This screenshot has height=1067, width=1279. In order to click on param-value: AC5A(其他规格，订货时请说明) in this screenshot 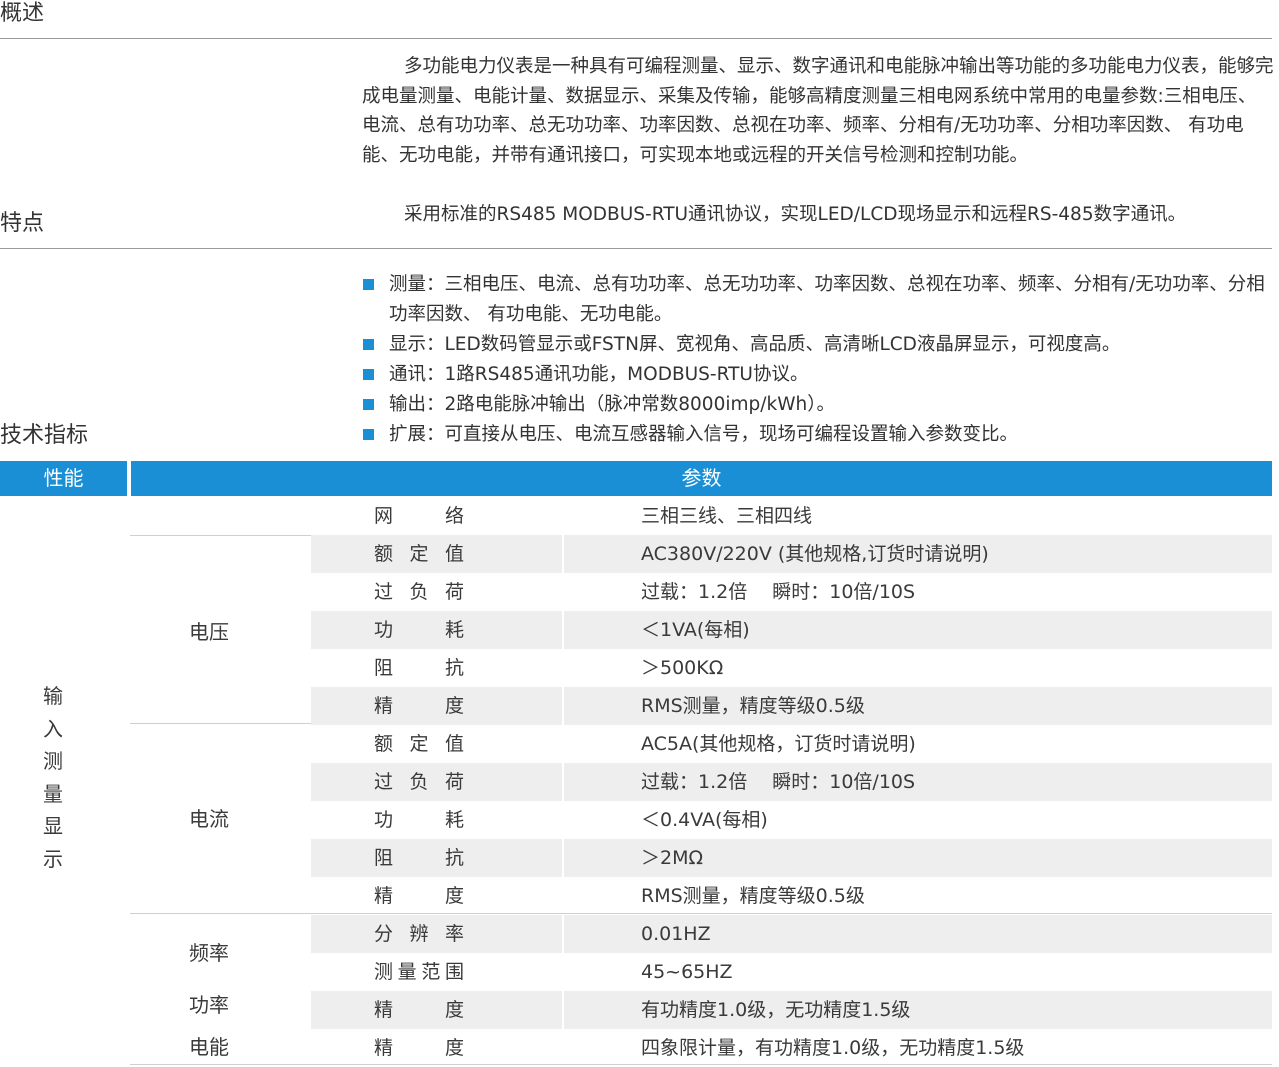, I will do `click(778, 744)`.